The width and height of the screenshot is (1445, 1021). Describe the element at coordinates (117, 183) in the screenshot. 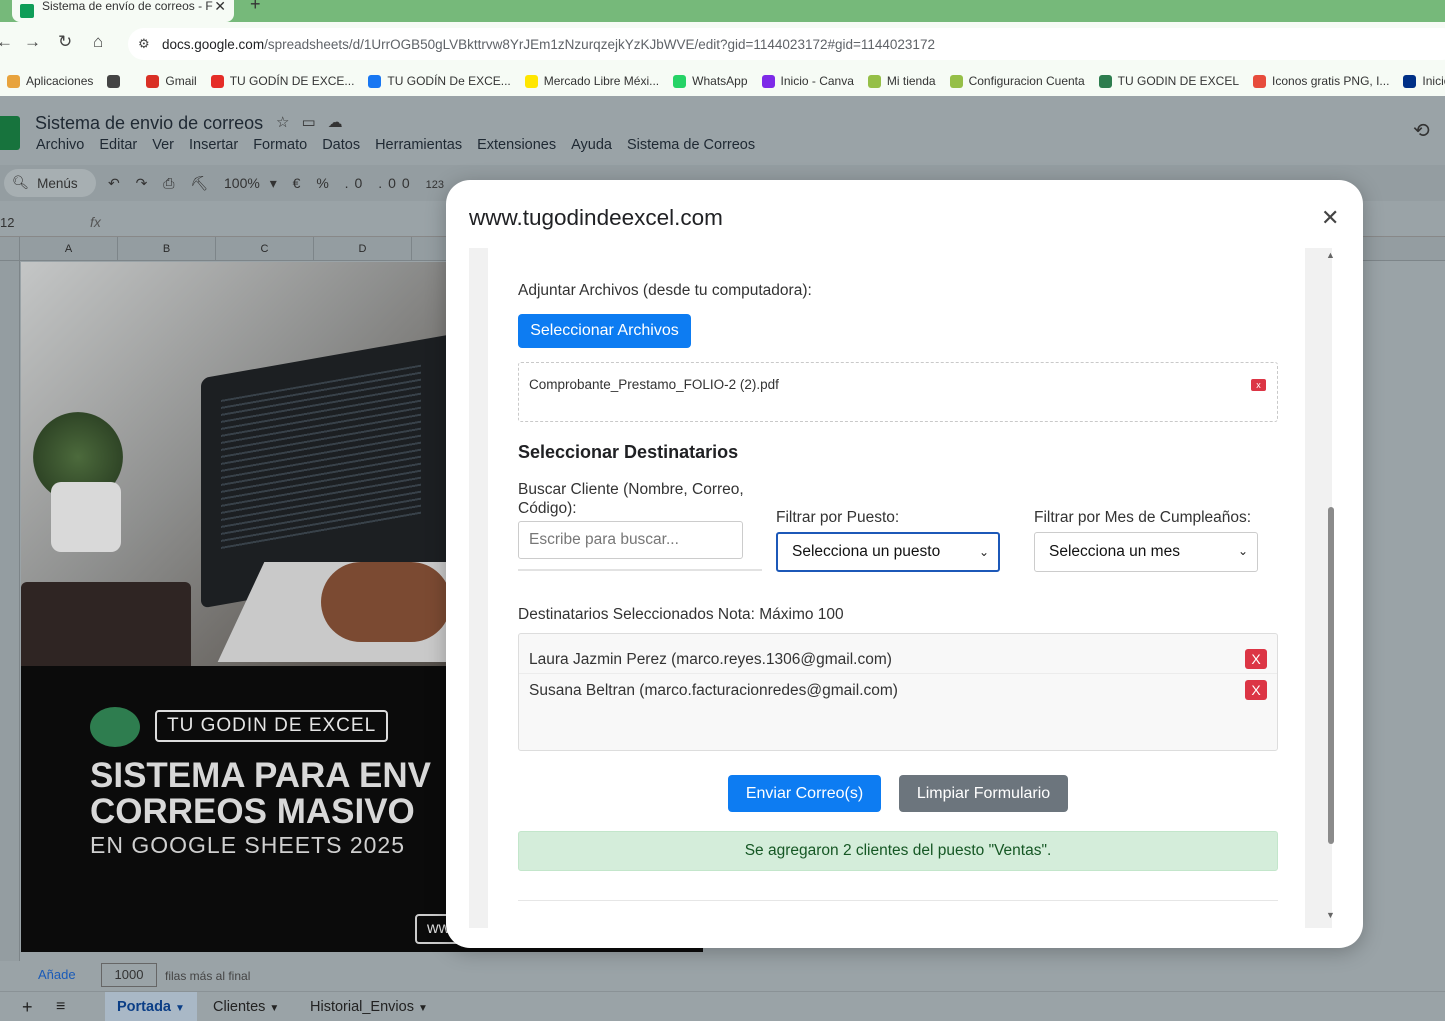

I see `undo-icon: ↶` at that location.